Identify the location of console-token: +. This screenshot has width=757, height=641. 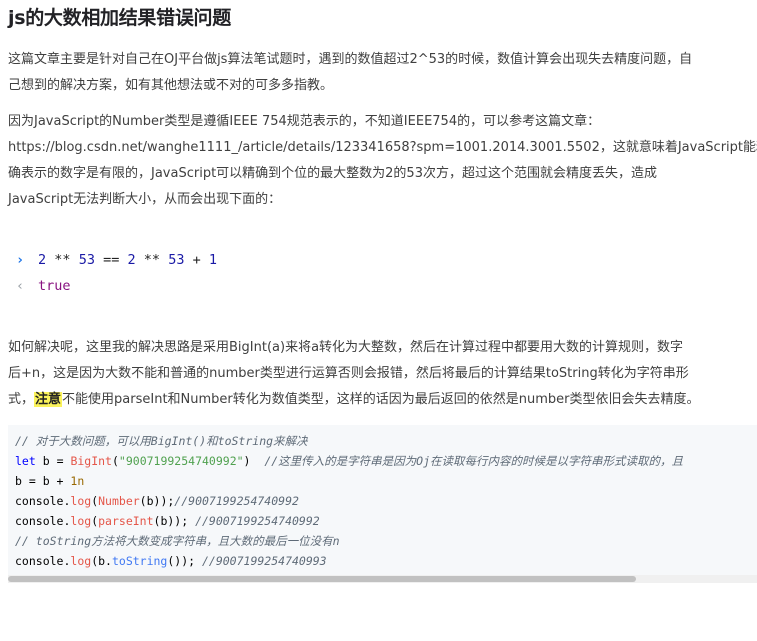
(196, 260).